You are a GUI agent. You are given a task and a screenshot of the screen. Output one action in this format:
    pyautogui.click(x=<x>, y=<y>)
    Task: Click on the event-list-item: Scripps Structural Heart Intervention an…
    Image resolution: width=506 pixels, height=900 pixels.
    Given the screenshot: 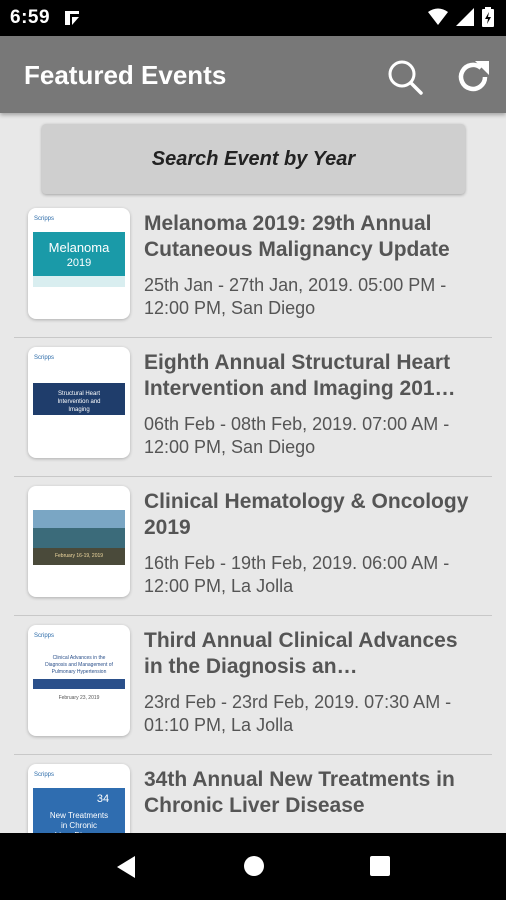 What is the action you would take?
    pyautogui.click(x=253, y=407)
    